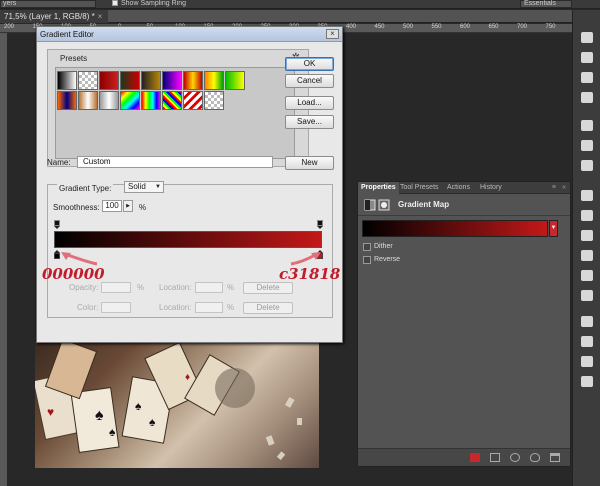  Describe the element at coordinates (587, 77) in the screenshot. I see `paths-icon` at that location.